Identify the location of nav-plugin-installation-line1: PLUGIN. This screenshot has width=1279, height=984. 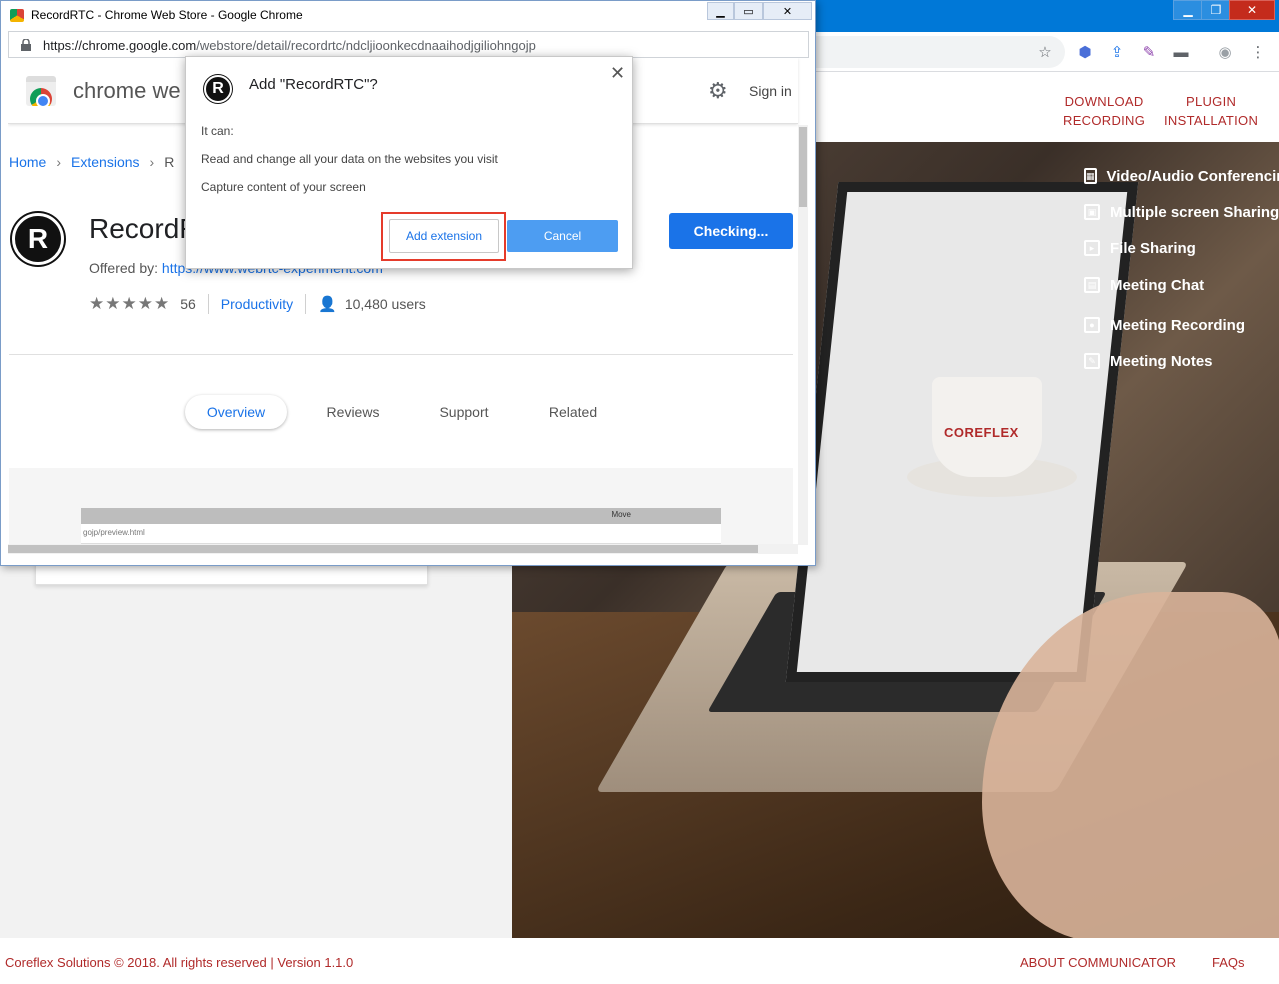
(1211, 101).